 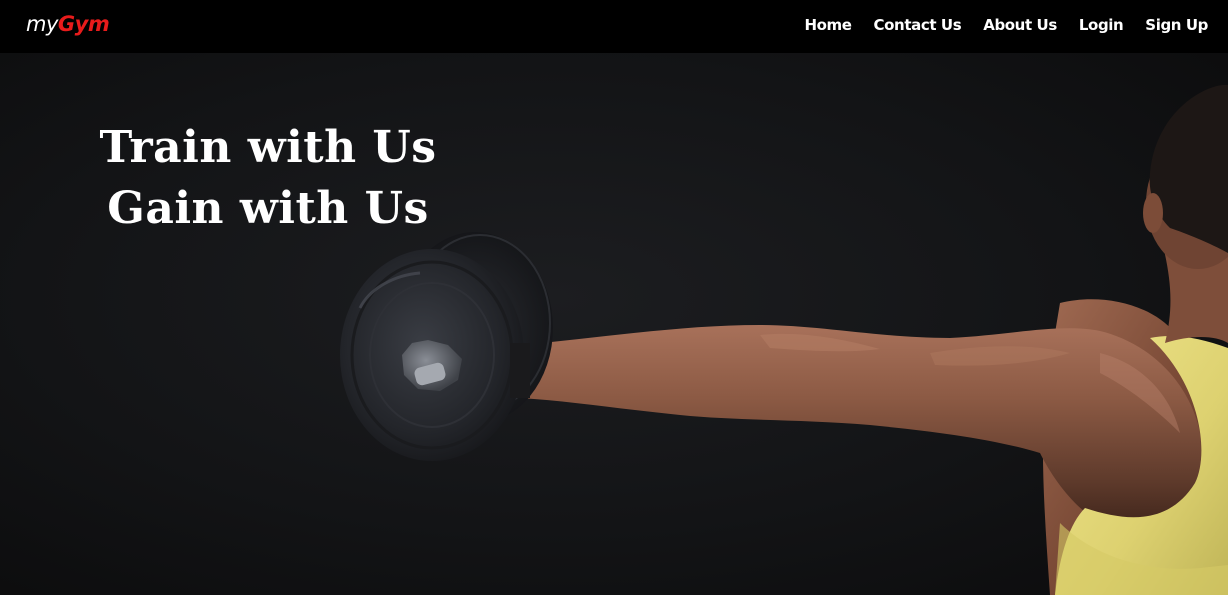 What do you see at coordinates (42, 24) in the screenshot?
I see `brand-logo-prefix: my` at bounding box center [42, 24].